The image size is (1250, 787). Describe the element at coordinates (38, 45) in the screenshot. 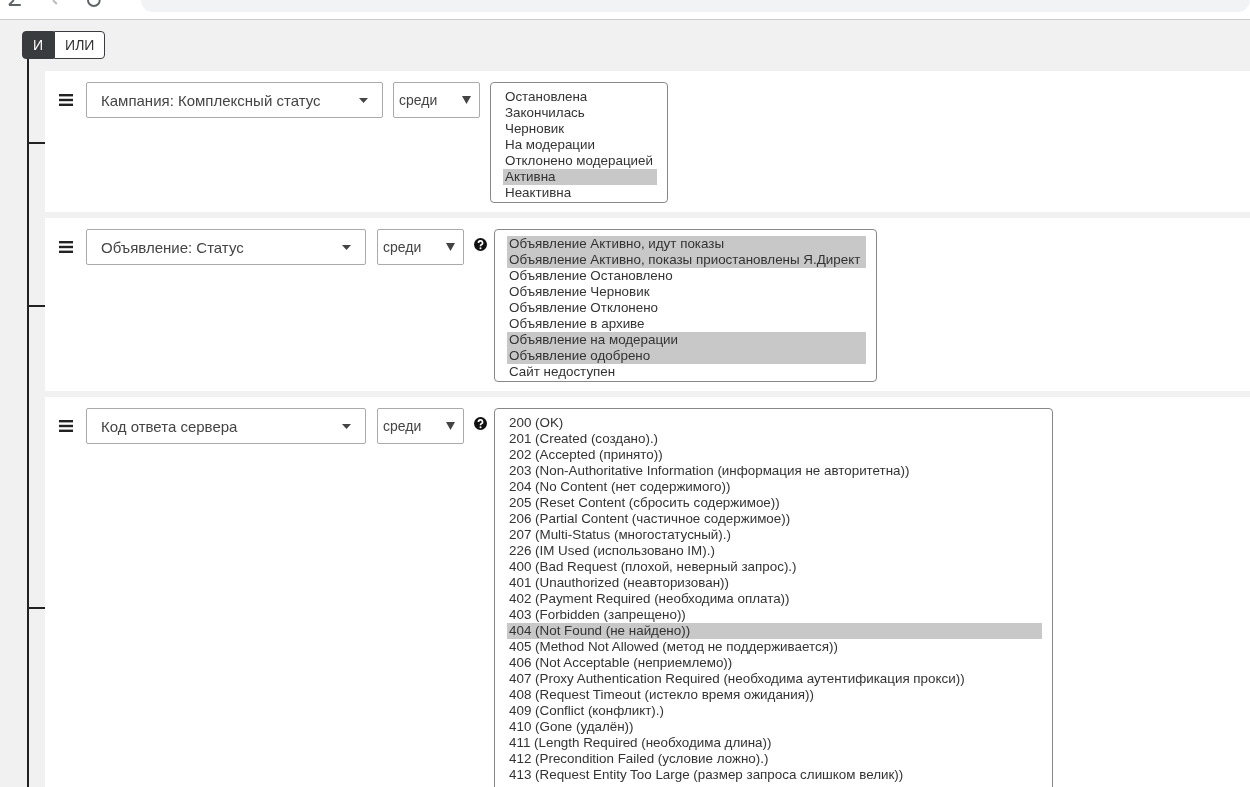

I see `logic-toggle: И` at that location.